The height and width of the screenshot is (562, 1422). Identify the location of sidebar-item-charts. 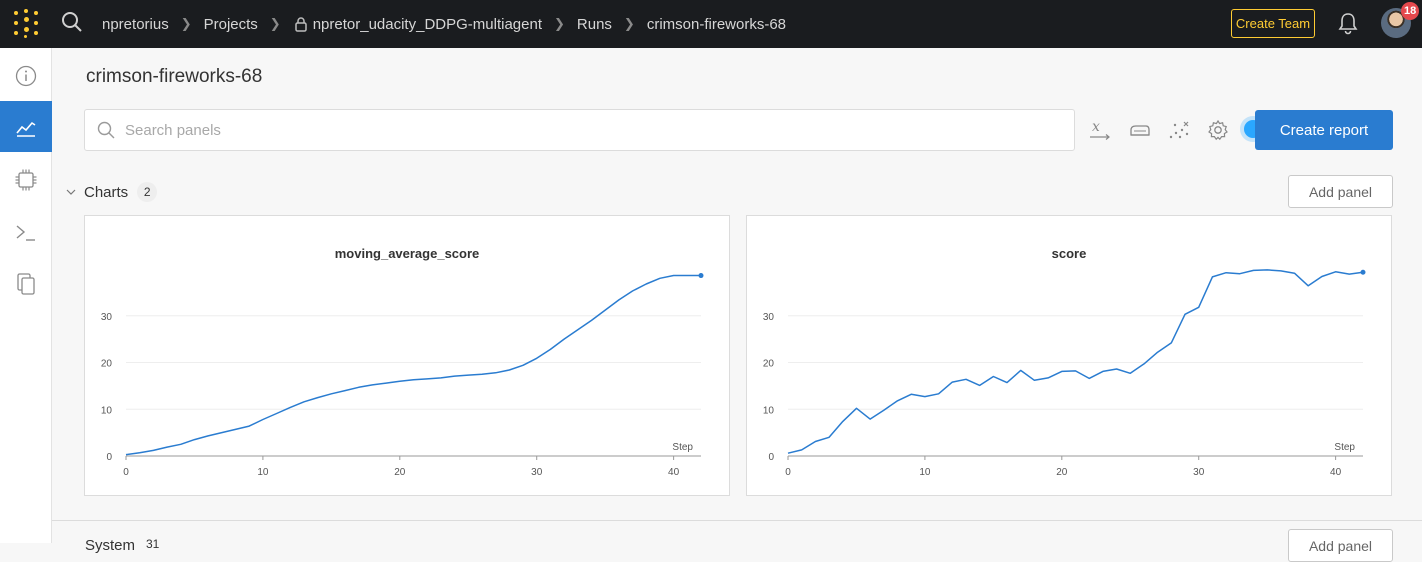
(26, 126).